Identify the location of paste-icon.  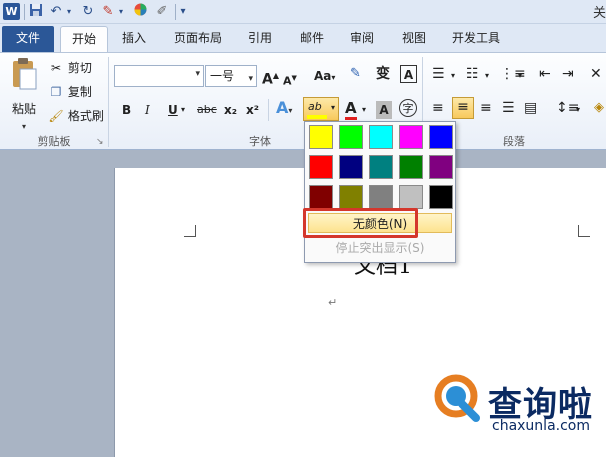
(25, 74).